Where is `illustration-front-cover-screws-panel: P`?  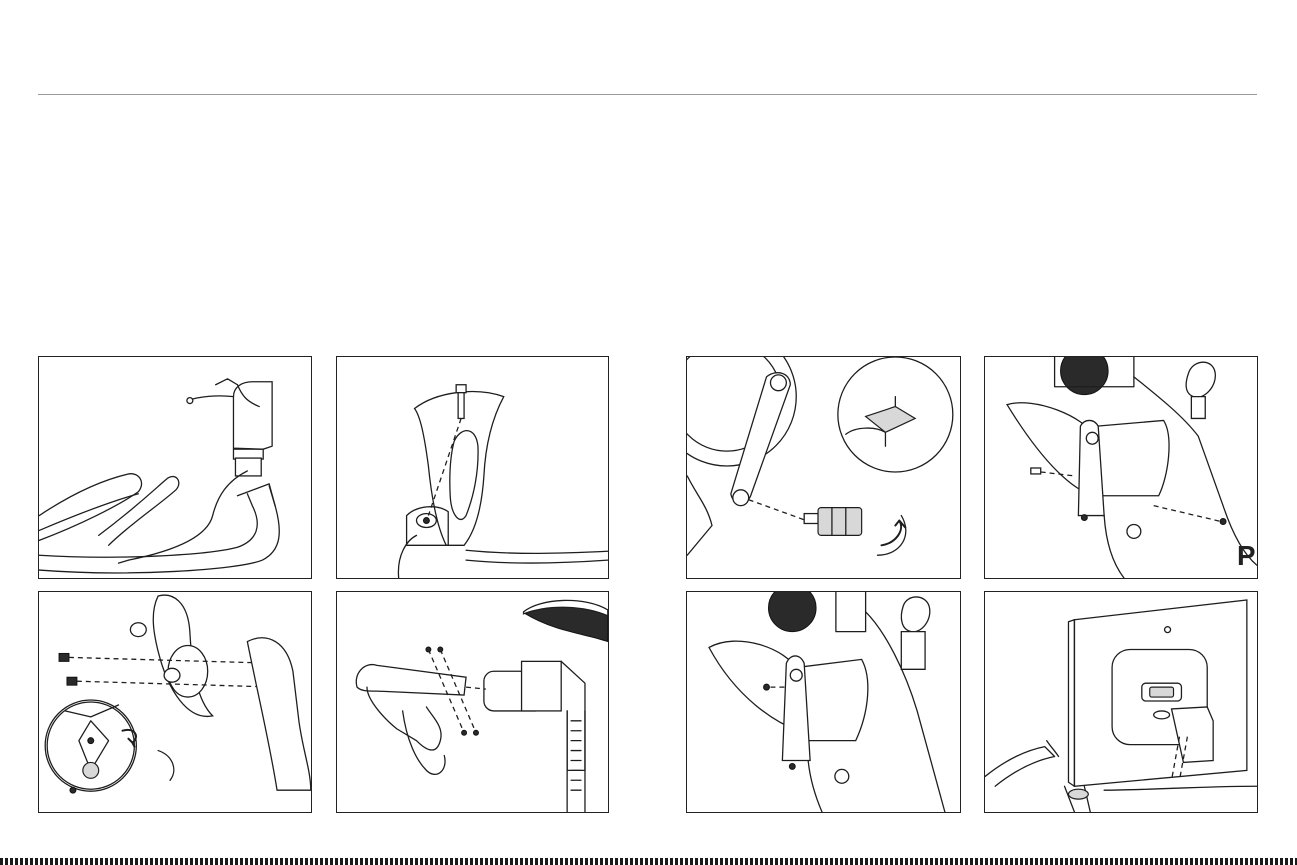 illustration-front-cover-screws-panel: P is located at coordinates (1121, 467).